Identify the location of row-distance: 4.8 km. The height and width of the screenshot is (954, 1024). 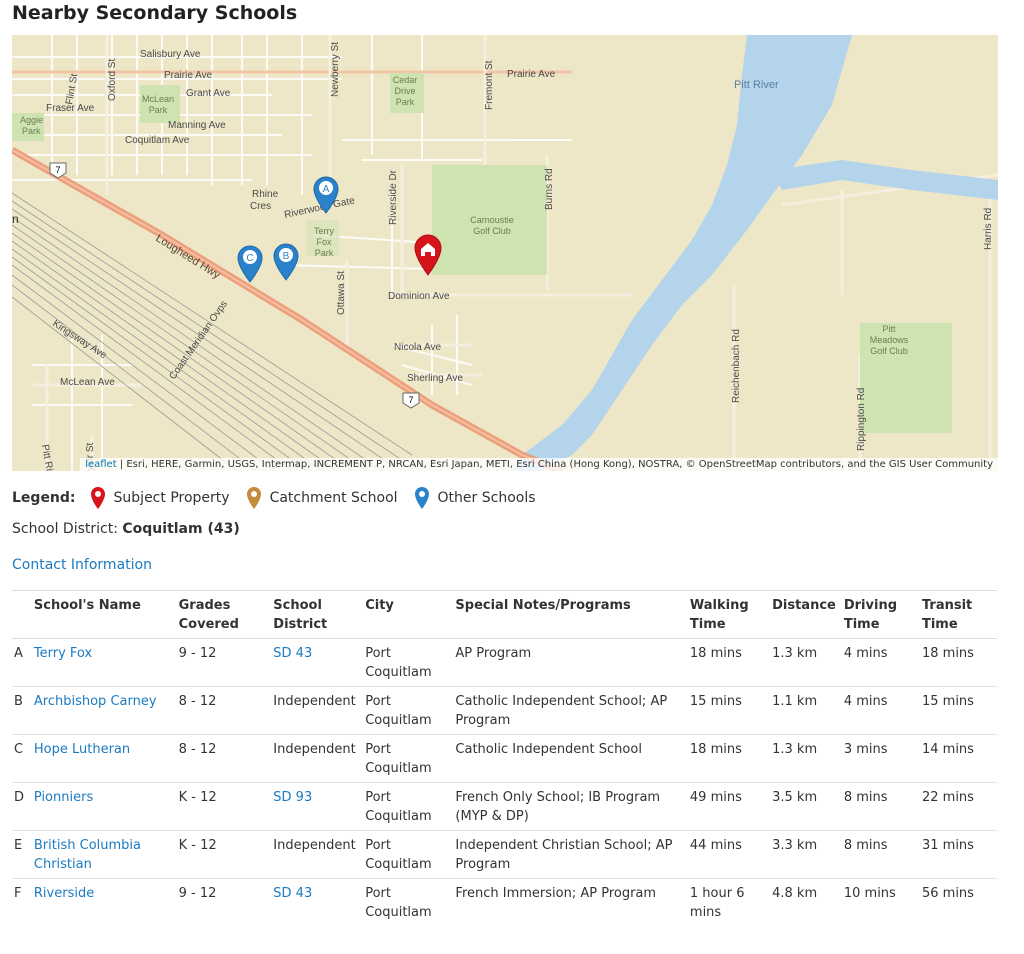
(795, 893).